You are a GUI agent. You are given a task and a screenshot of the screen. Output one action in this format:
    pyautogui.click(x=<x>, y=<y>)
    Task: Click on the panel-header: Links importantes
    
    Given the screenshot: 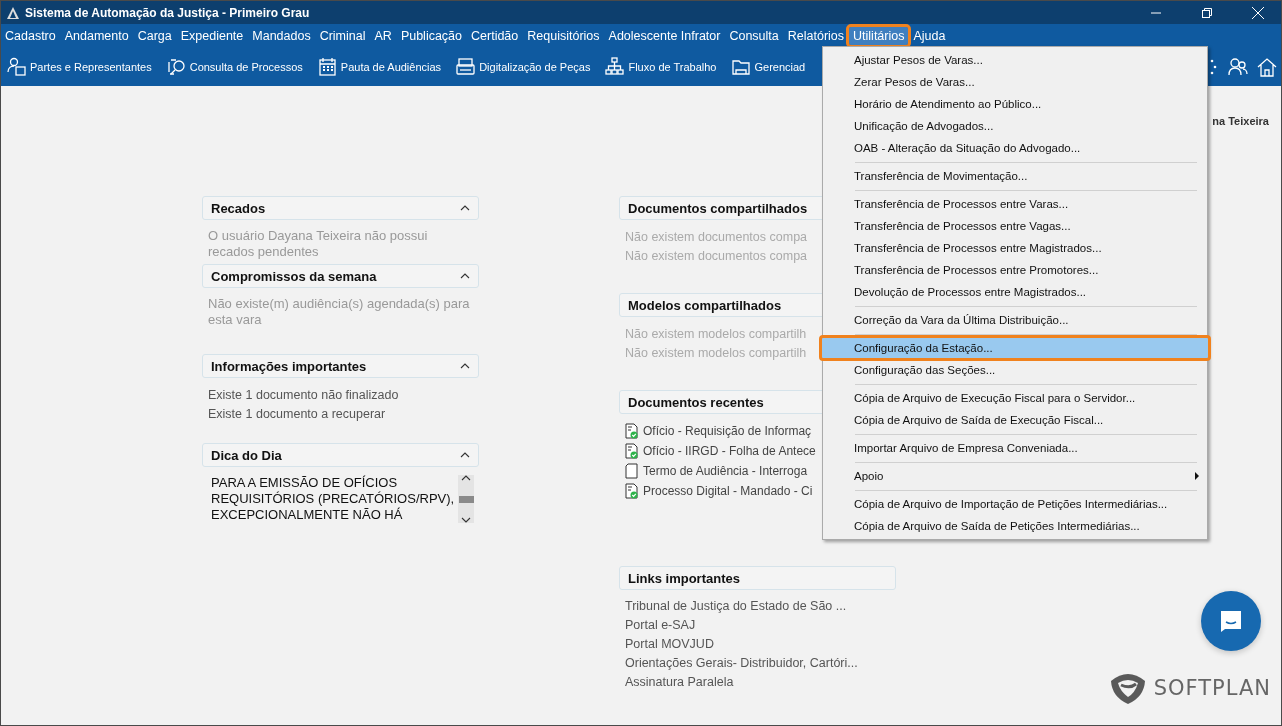 What is the action you would take?
    pyautogui.click(x=757, y=578)
    